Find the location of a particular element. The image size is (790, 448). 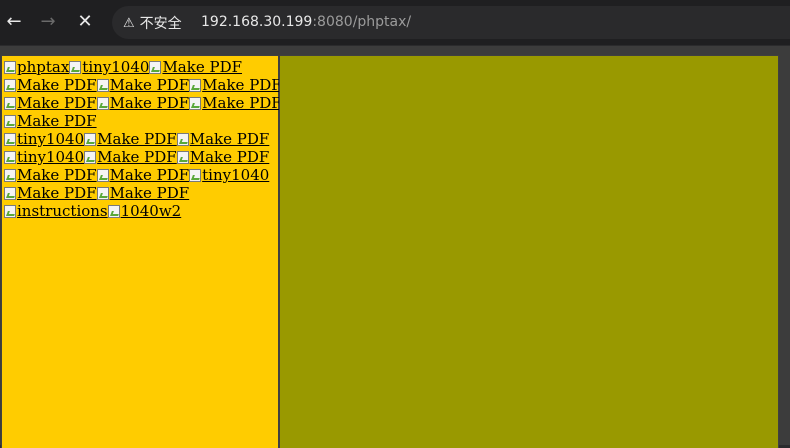

link-row: Make PDF Make PDF is located at coordinates (143, 193).